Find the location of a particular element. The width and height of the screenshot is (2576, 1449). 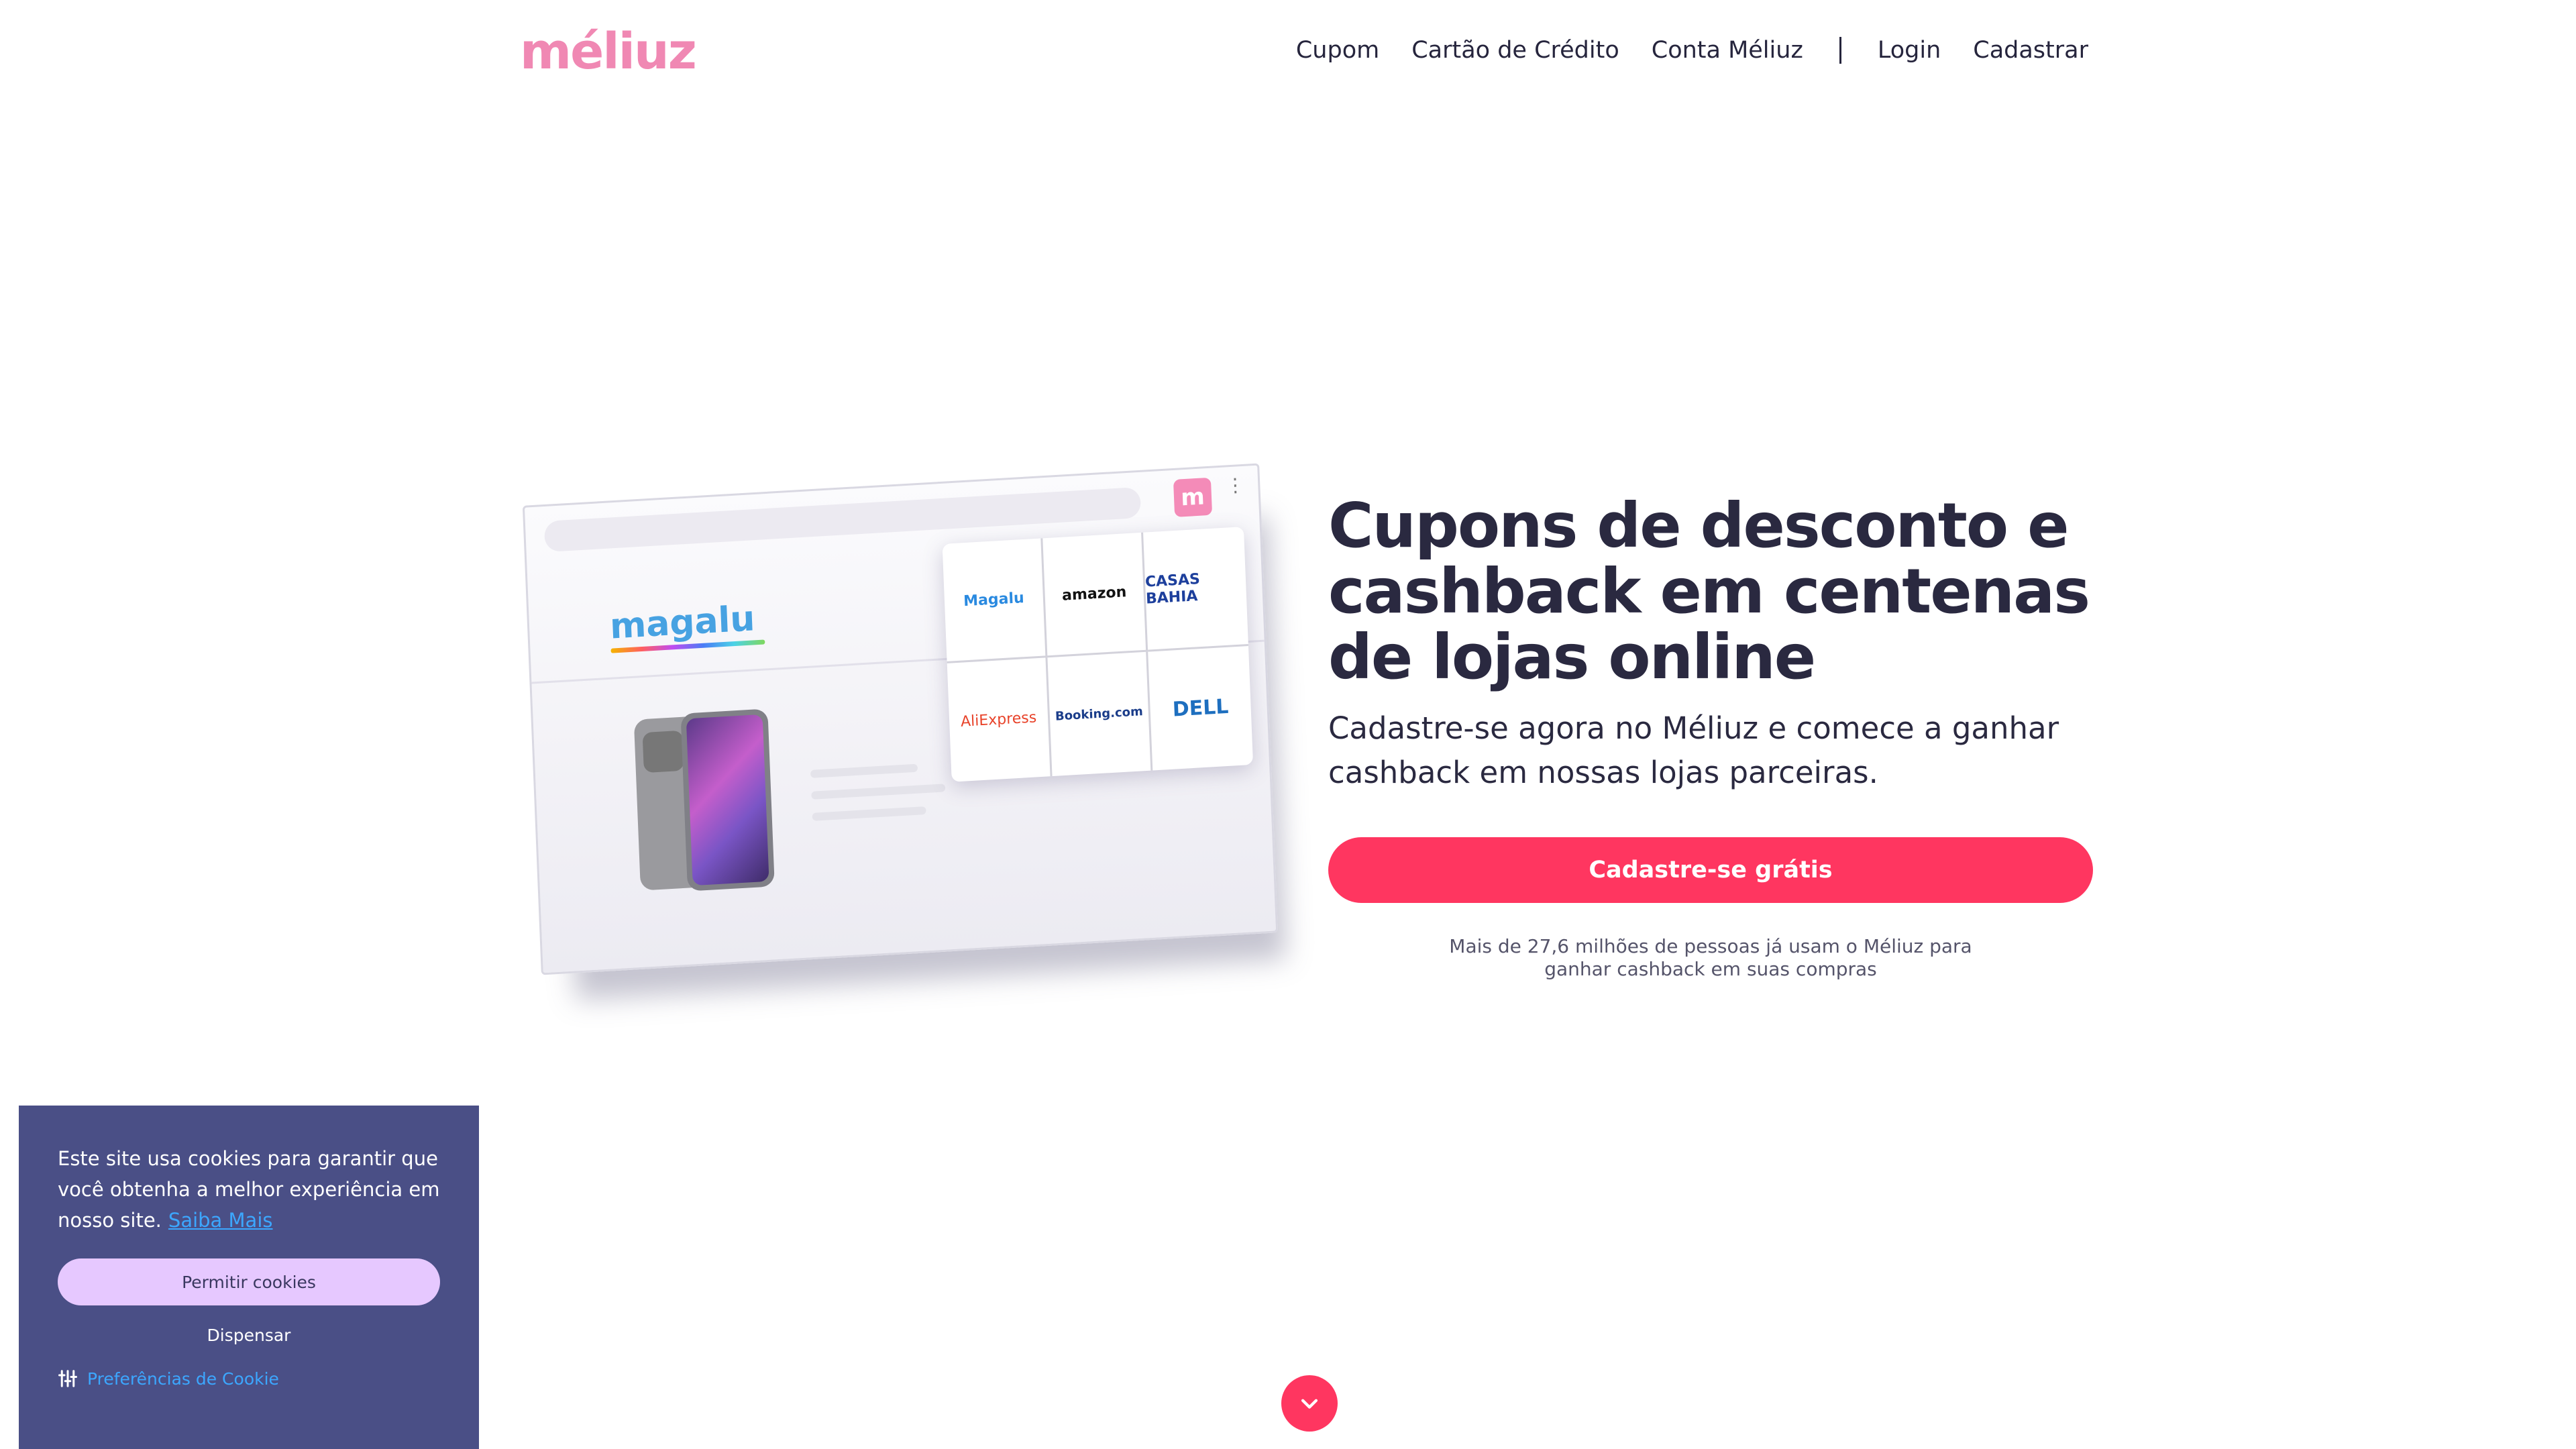

chevron-down-icon is located at coordinates (1309, 1404).